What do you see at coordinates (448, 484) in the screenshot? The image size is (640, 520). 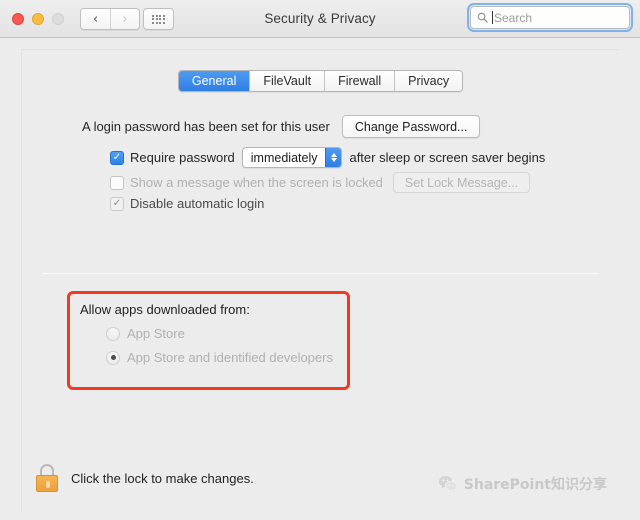 I see `wechat-icon` at bounding box center [448, 484].